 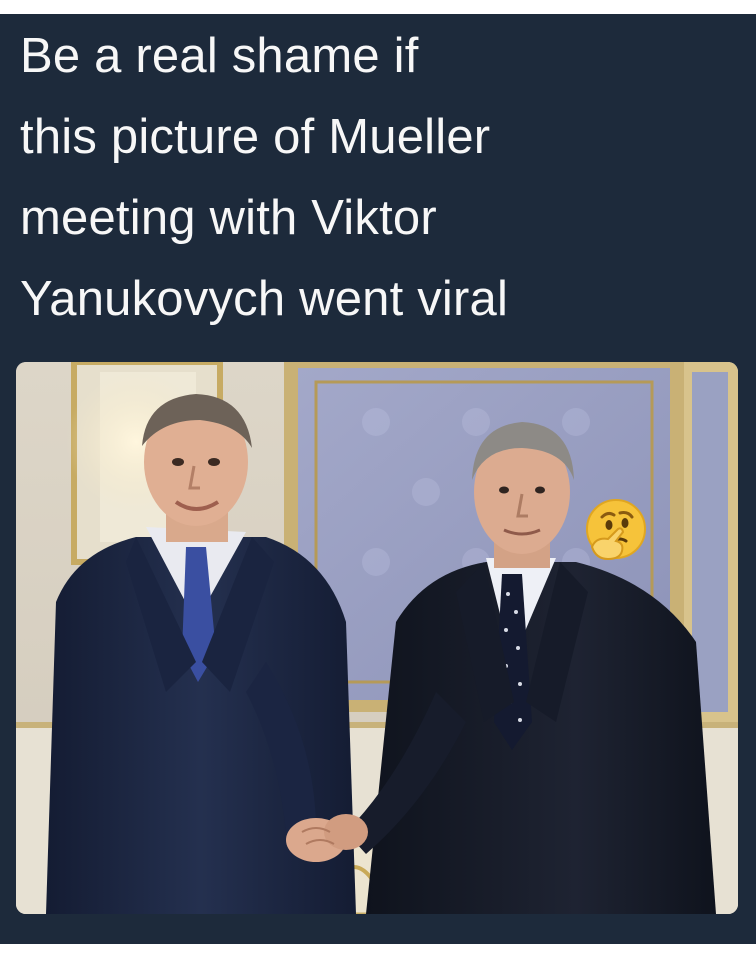 I want to click on caption-line-1: Be a real shame if, so click(x=219, y=56).